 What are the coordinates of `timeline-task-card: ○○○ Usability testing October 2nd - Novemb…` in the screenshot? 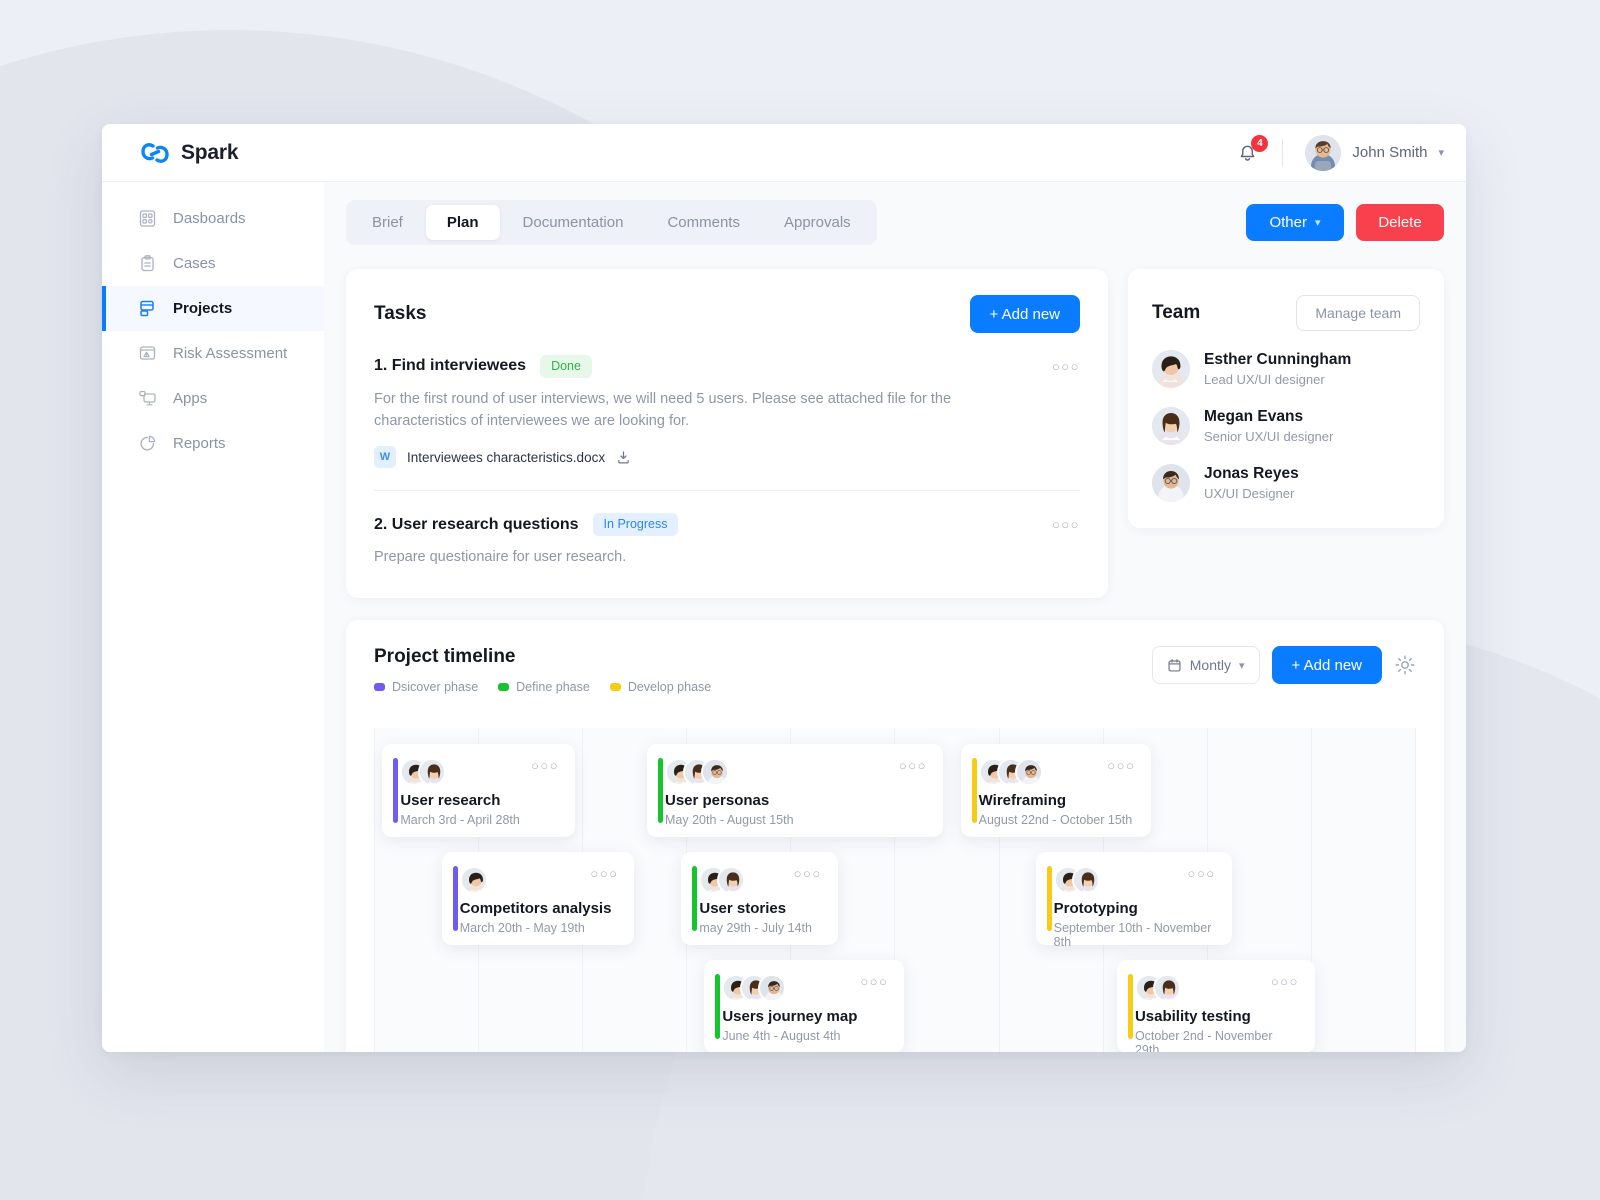 It's located at (1215, 1006).